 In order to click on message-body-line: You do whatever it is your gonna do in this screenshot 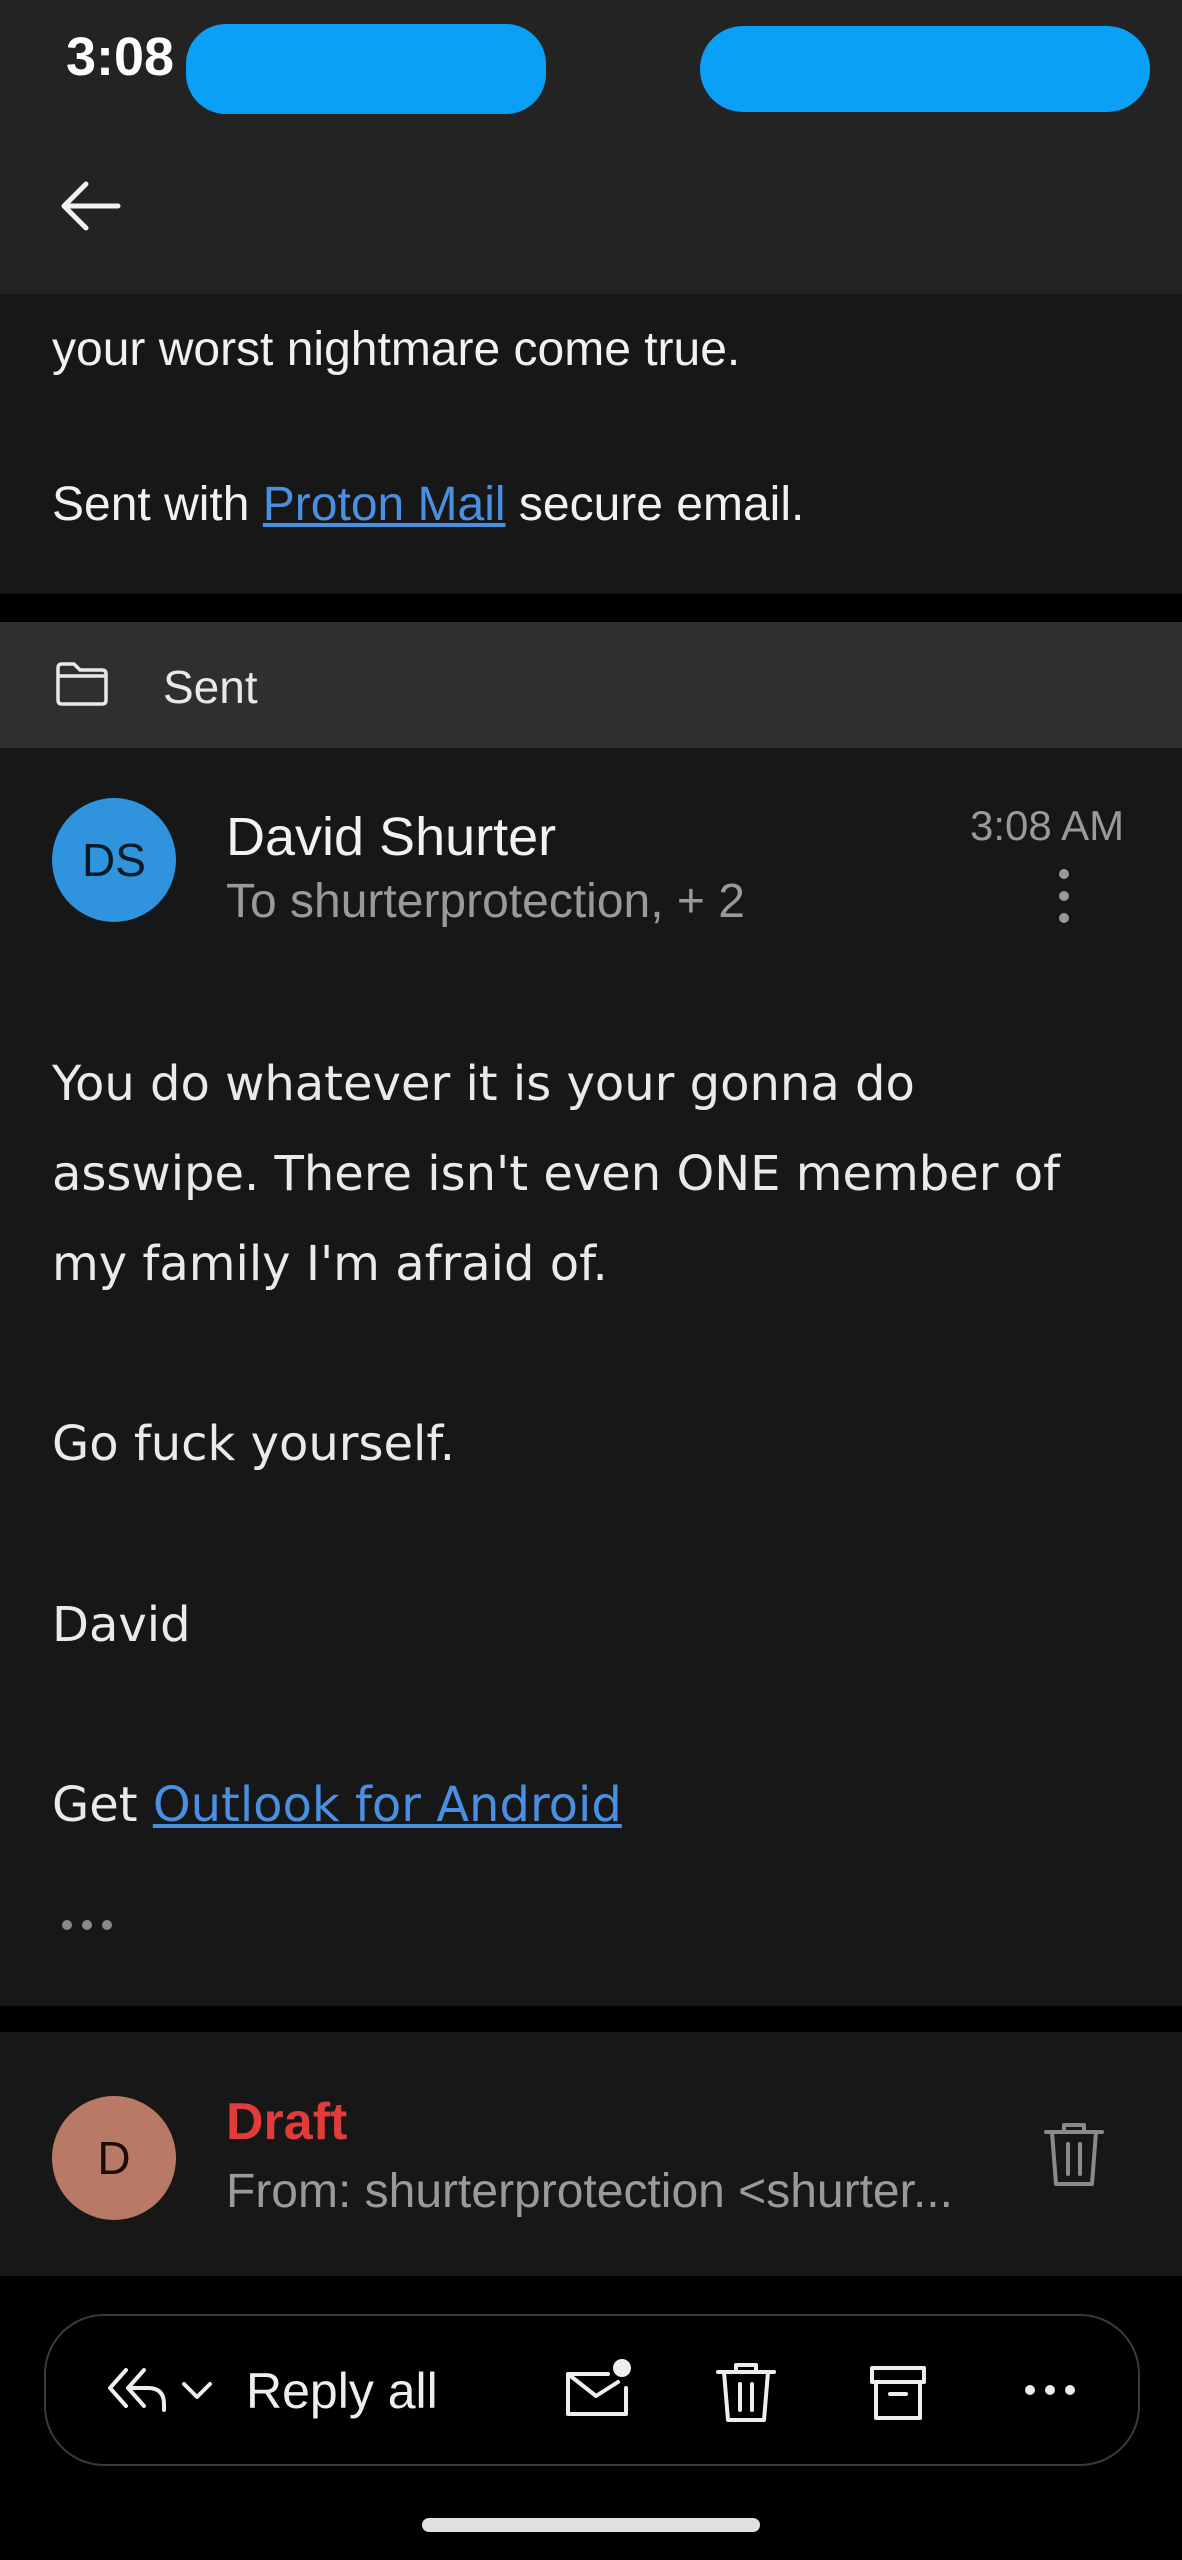, I will do `click(483, 1084)`.